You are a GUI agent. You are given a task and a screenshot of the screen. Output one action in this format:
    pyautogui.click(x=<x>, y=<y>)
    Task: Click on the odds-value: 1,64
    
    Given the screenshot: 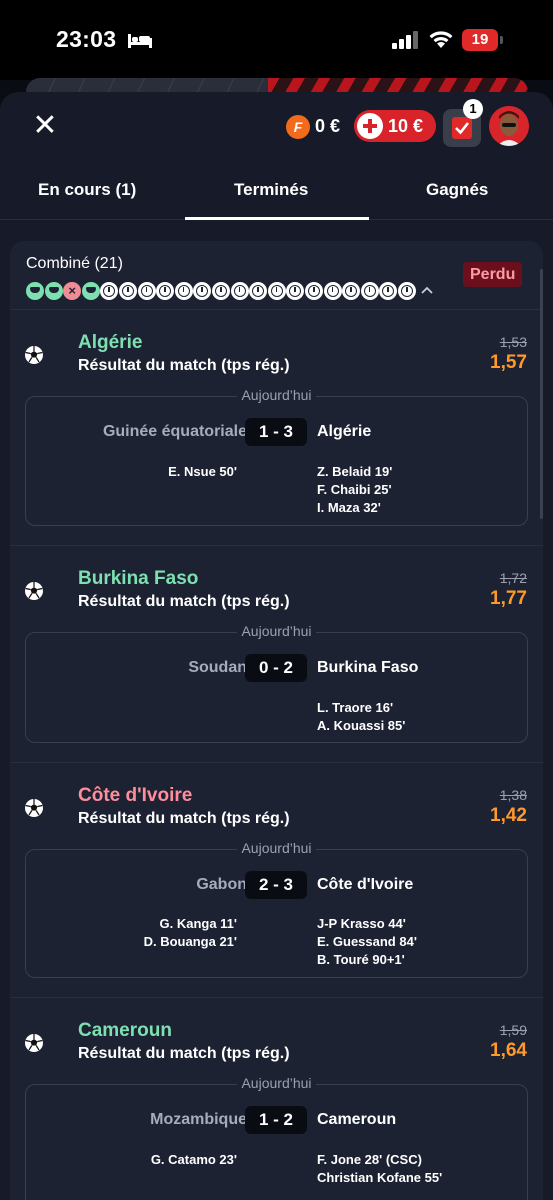 What is the action you would take?
    pyautogui.click(x=508, y=1050)
    